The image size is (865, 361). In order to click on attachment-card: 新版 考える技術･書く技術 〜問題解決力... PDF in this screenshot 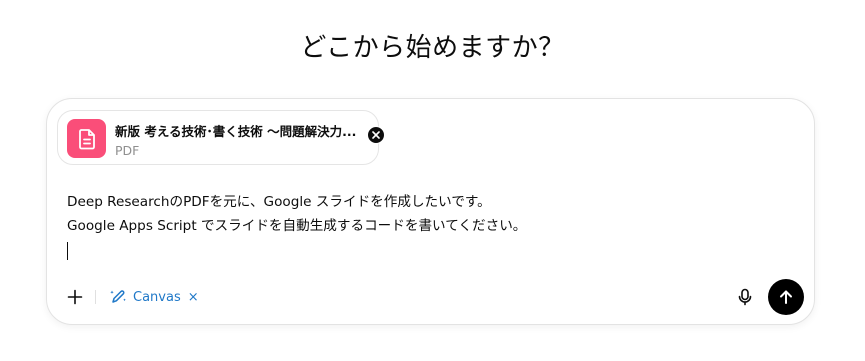, I will do `click(221, 137)`.